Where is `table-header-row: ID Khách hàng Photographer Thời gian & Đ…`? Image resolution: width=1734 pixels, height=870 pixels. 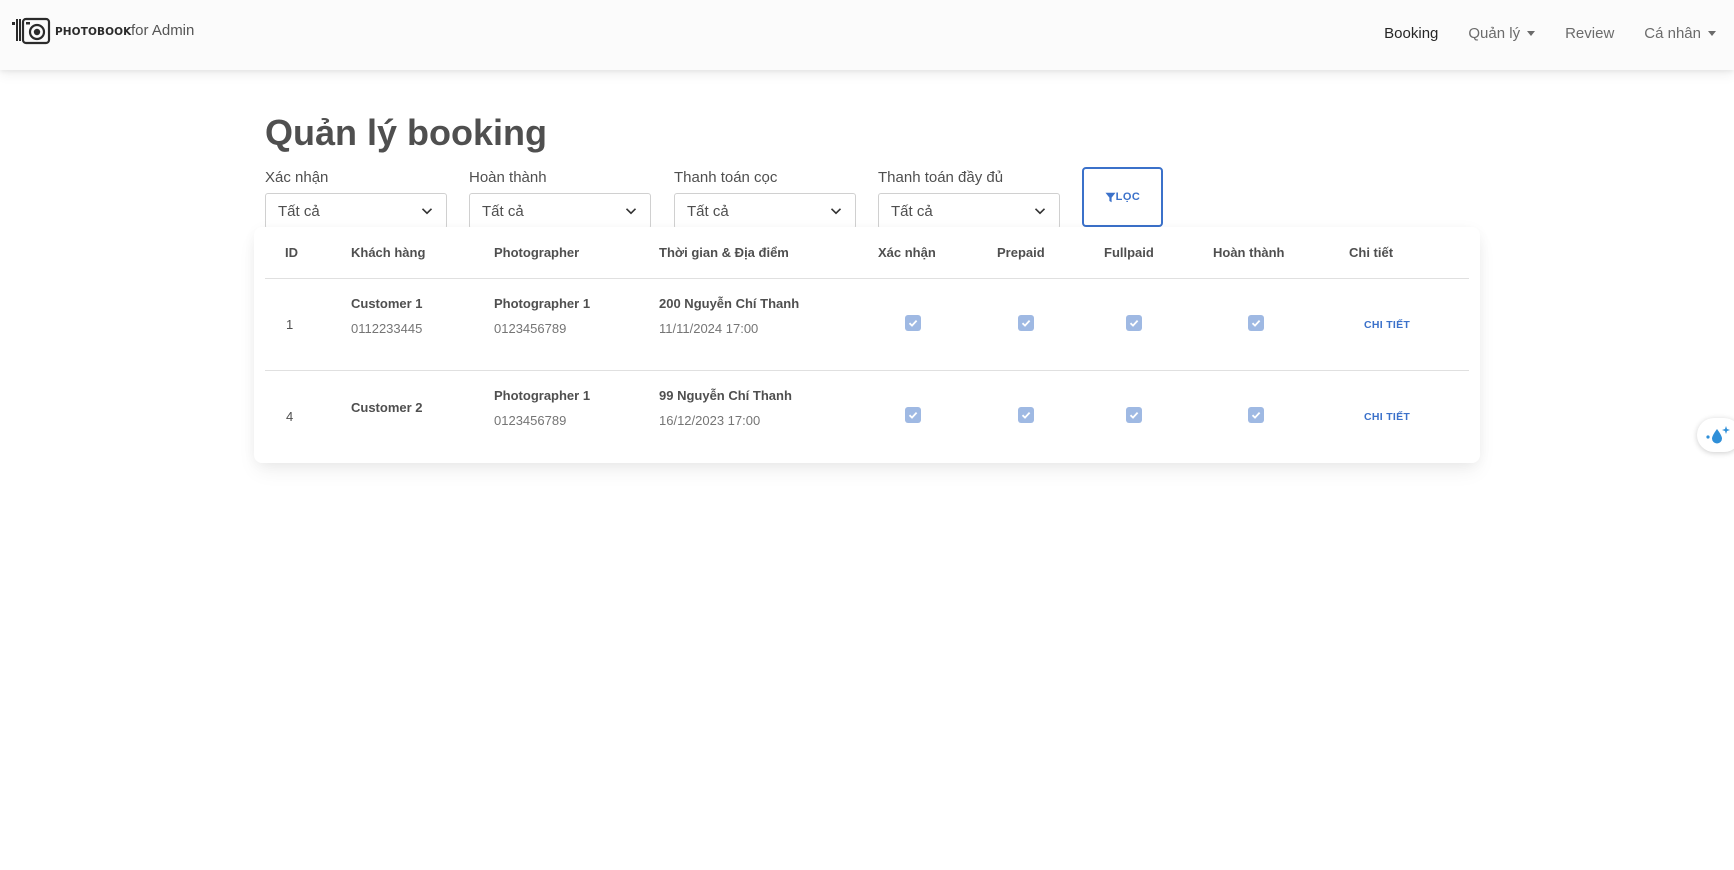 table-header-row: ID Khách hàng Photographer Thời gian & Đ… is located at coordinates (867, 253).